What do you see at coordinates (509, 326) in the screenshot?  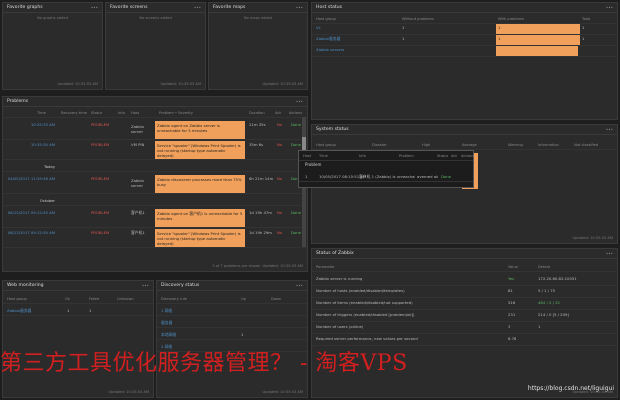 I see `parameter-value: 3` at bounding box center [509, 326].